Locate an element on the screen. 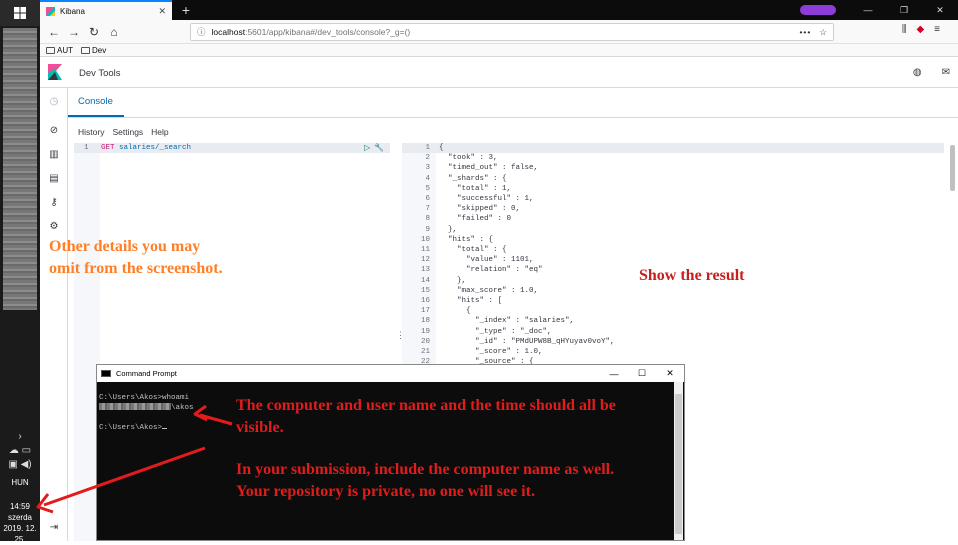 This screenshot has height=545, width=958. management-gear-icon: ⚙ is located at coordinates (54, 227).